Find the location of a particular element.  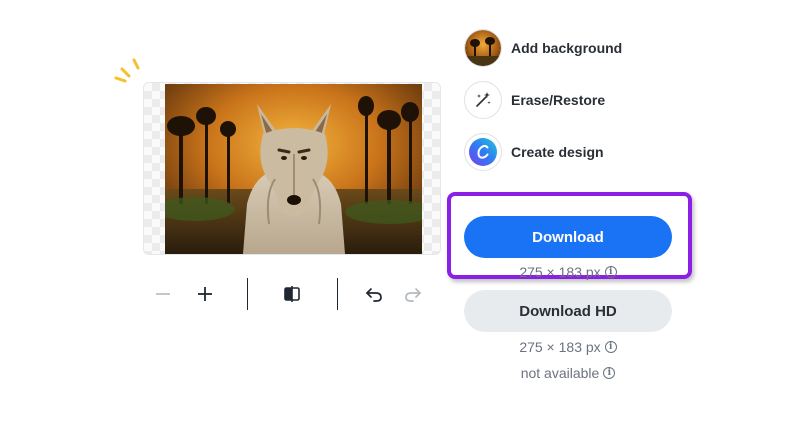

download-hd-button: Download HD is located at coordinates (568, 311).